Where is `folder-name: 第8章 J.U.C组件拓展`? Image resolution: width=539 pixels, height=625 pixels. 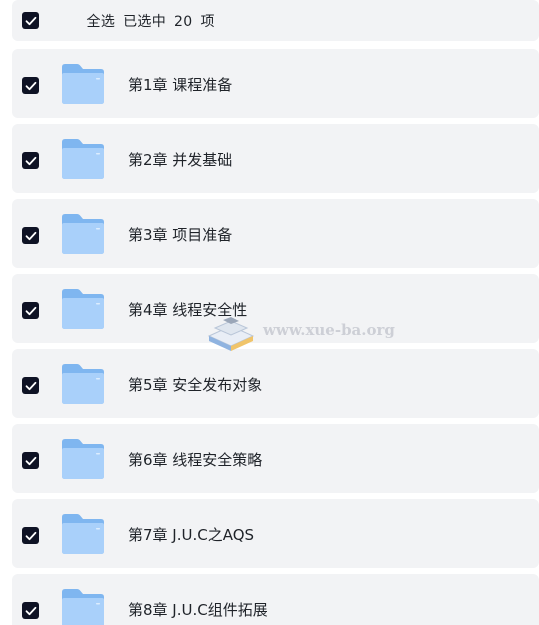 folder-name: 第8章 J.U.C组件拓展 is located at coordinates (198, 609).